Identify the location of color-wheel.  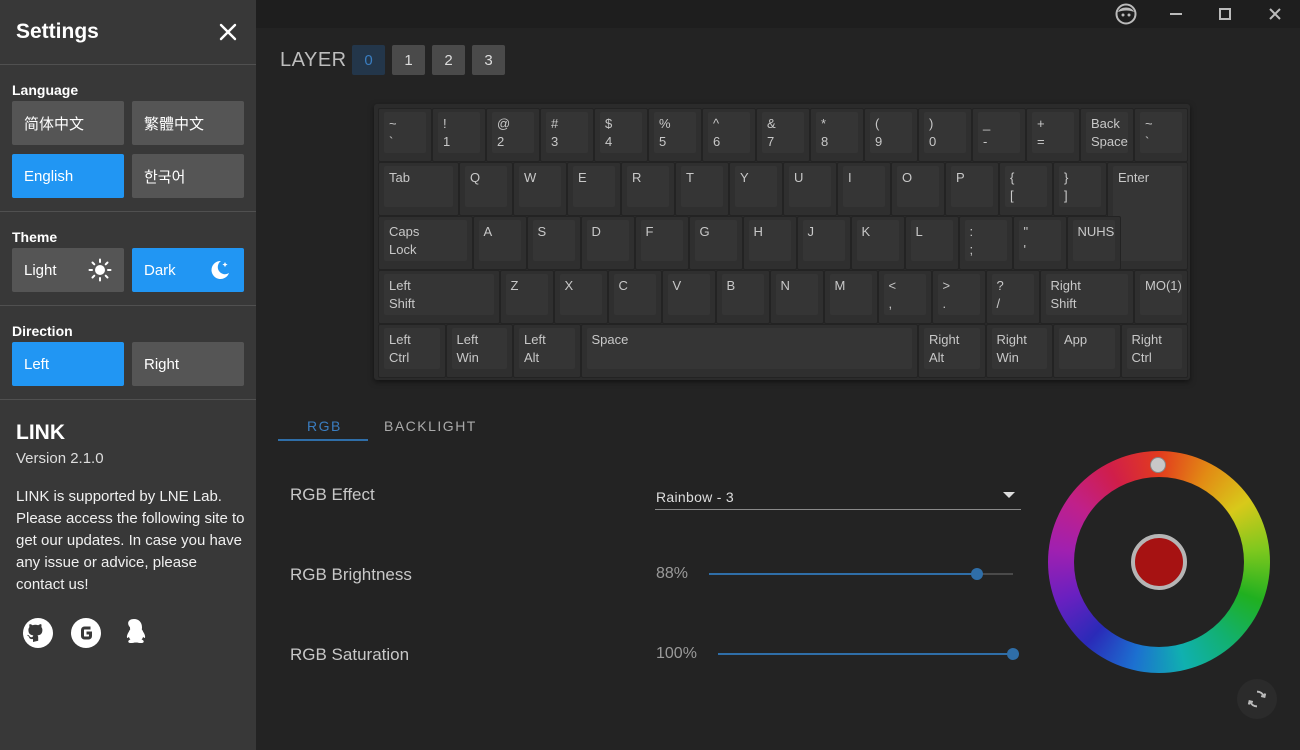
(1159, 562).